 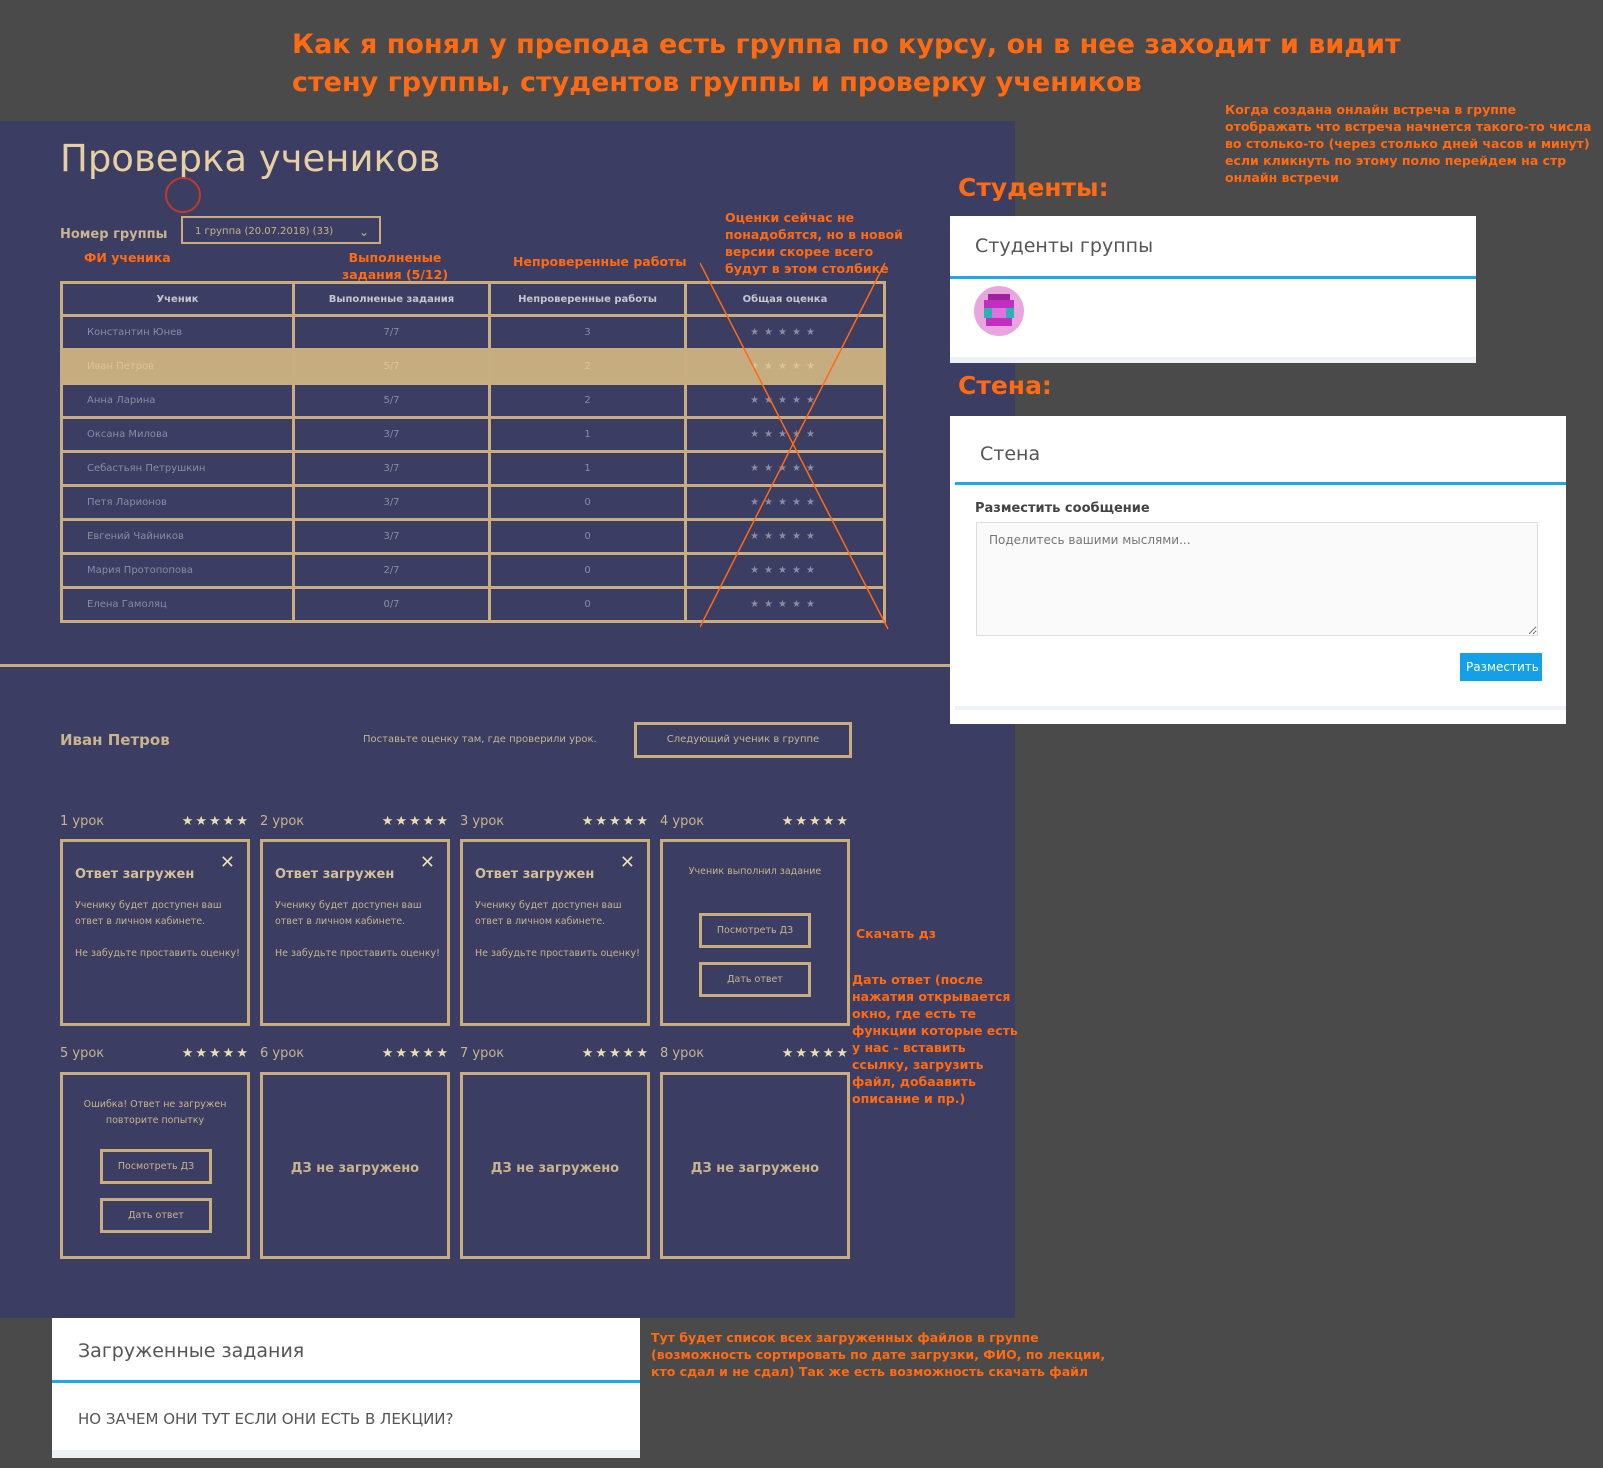 I want to click on post-button: Разместить, so click(x=1501, y=667).